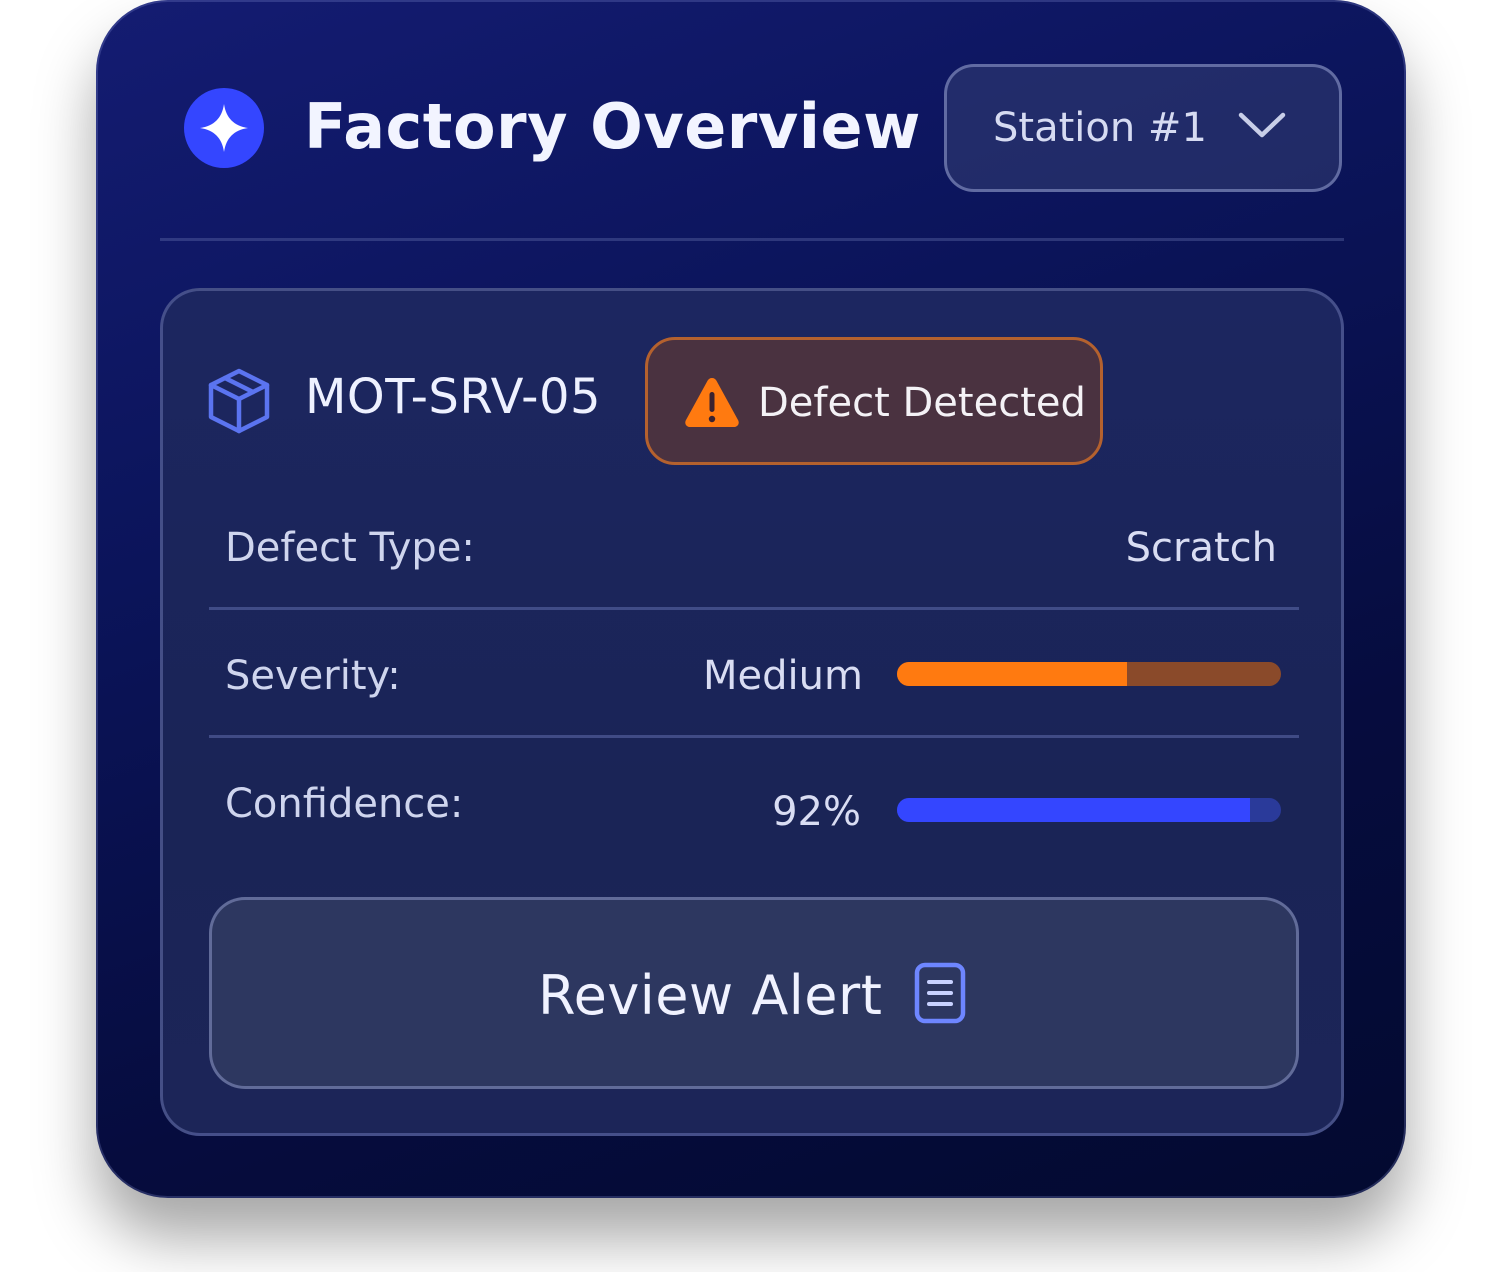 The width and height of the screenshot is (1504, 1272). I want to click on station-select-value: Station #1, so click(1100, 128).